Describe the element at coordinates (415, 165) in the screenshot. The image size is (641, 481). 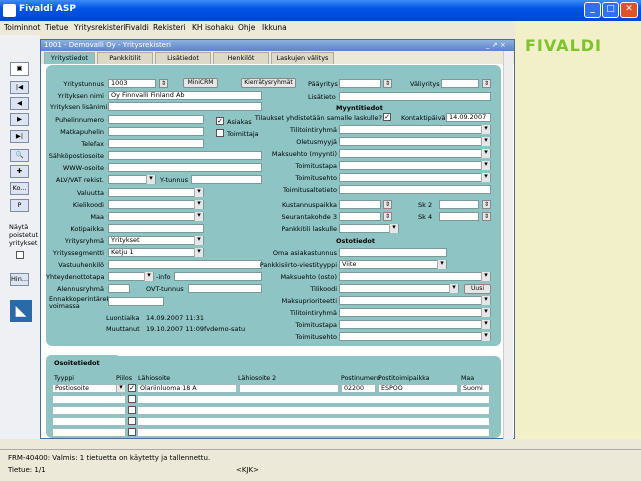
I see `toimitustapa-myynti-dropdown` at that location.